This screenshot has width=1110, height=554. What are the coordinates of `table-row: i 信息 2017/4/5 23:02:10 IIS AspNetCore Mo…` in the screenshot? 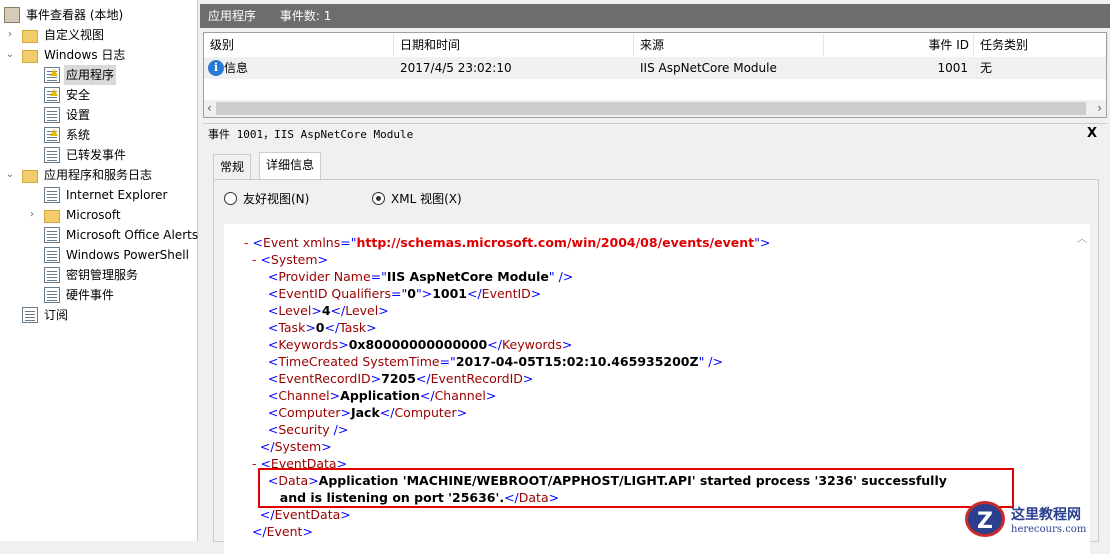 It's located at (655, 68).